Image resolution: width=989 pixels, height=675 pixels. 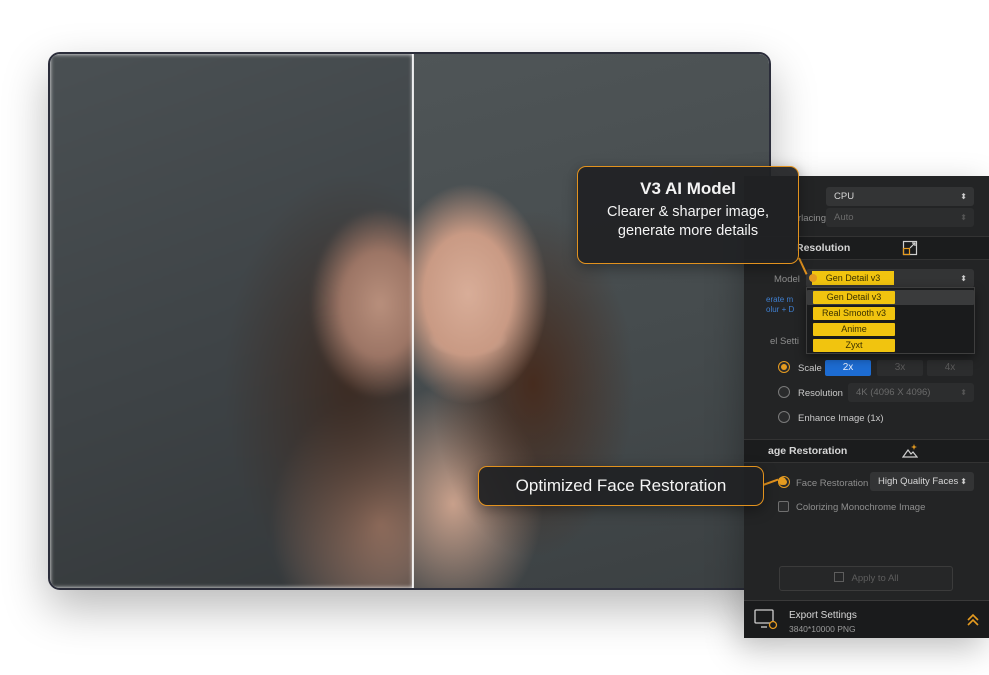 I want to click on model-description-line1: erate m, so click(x=780, y=299).